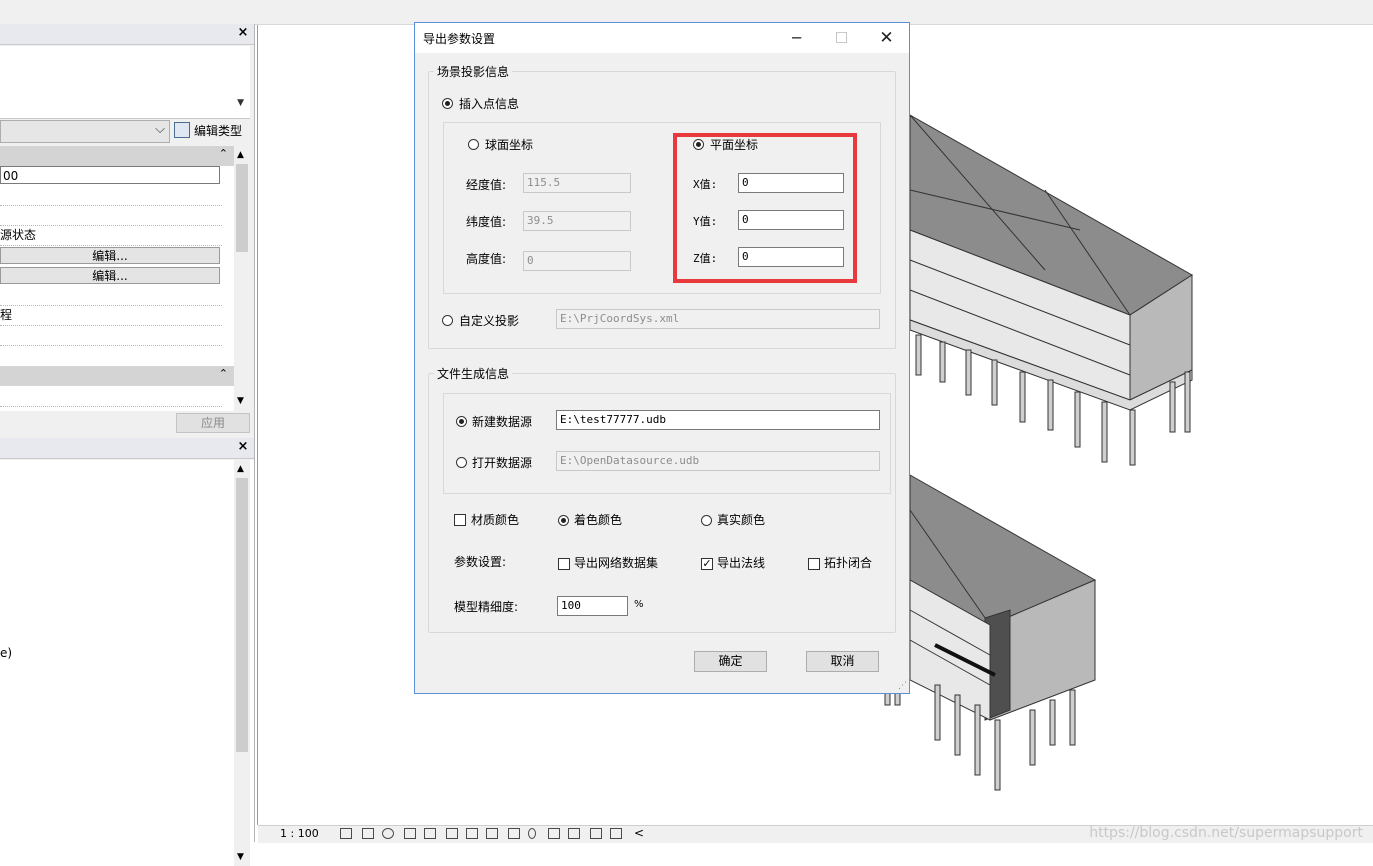 The width and height of the screenshot is (1373, 866). I want to click on apply-button: 应用, so click(213, 423).